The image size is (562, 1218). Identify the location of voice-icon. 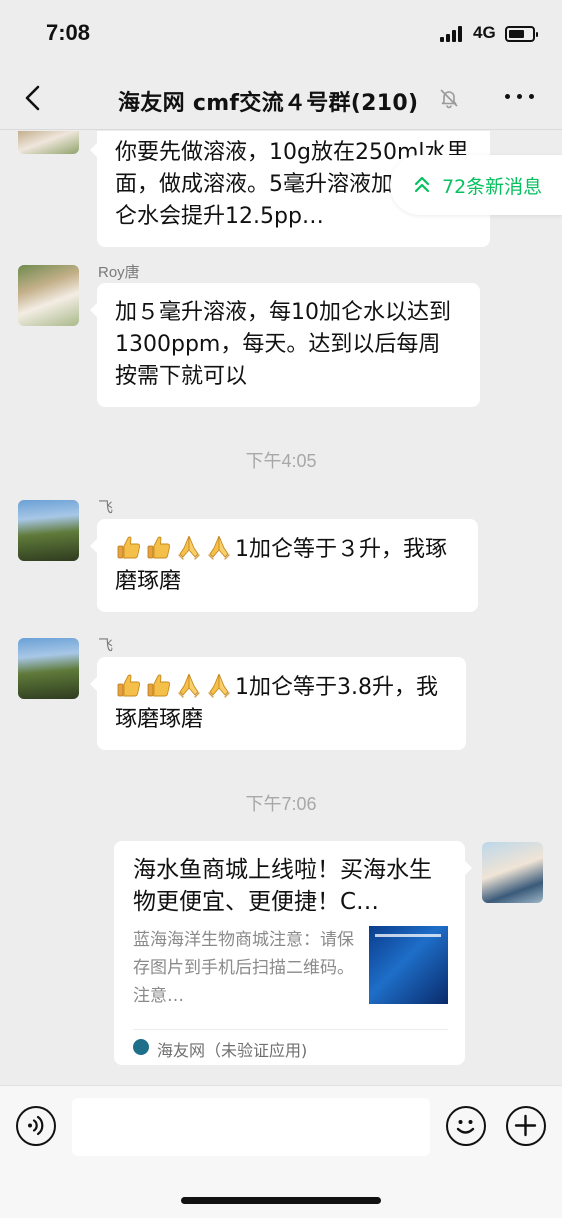
(36, 1125).